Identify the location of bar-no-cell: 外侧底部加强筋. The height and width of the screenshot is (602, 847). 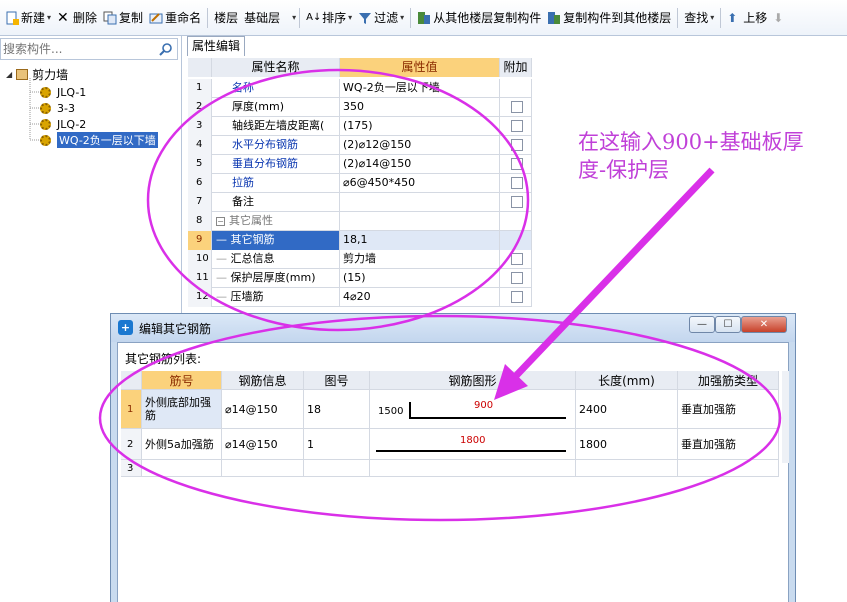
(182, 409).